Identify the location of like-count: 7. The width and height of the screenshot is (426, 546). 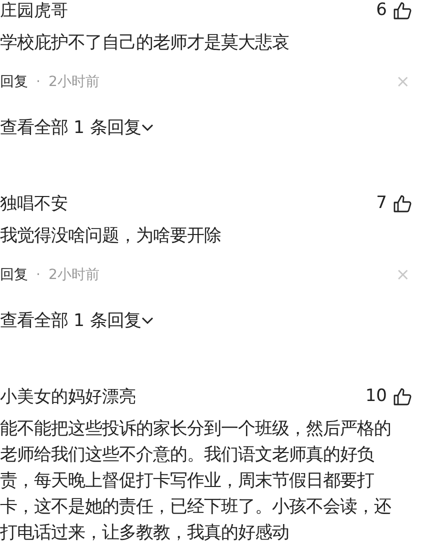
(381, 203).